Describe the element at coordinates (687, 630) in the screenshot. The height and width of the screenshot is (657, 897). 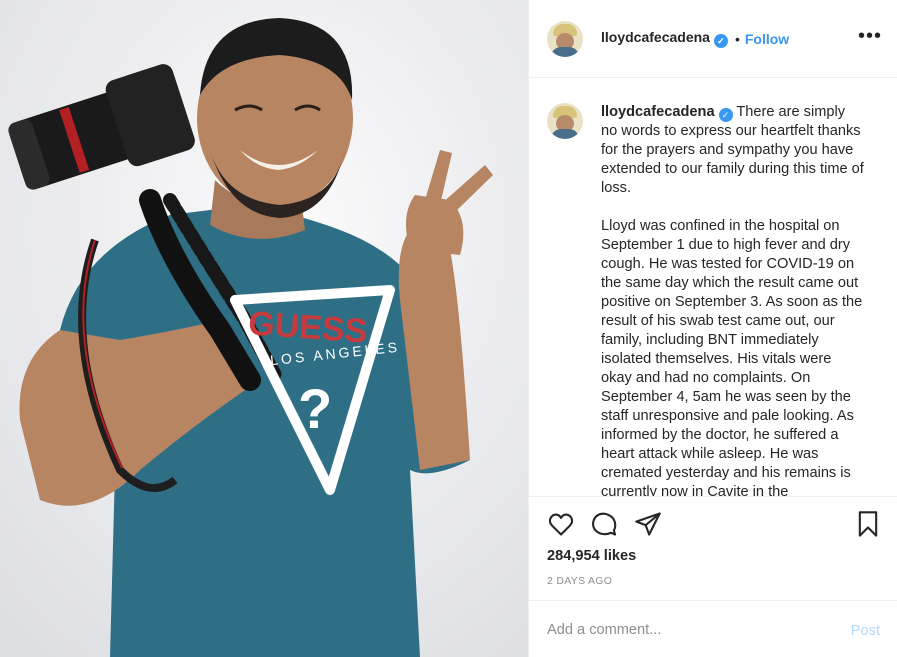
I see `comment-input` at that location.